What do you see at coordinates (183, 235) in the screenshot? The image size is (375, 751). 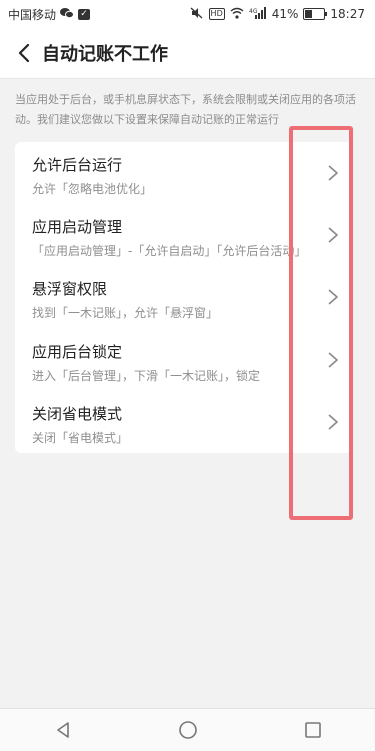 I see `setting-row-launch-manager: 应用启动管理 「应用启动管理」-「允许自启动」「允许后台活动」` at bounding box center [183, 235].